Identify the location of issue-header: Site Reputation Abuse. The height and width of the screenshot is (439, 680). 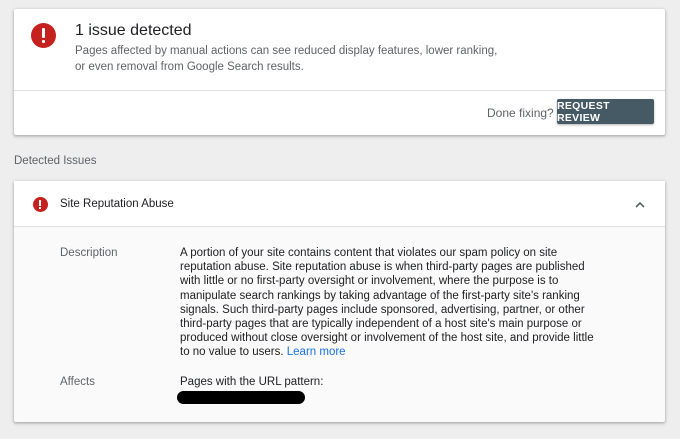
(339, 204).